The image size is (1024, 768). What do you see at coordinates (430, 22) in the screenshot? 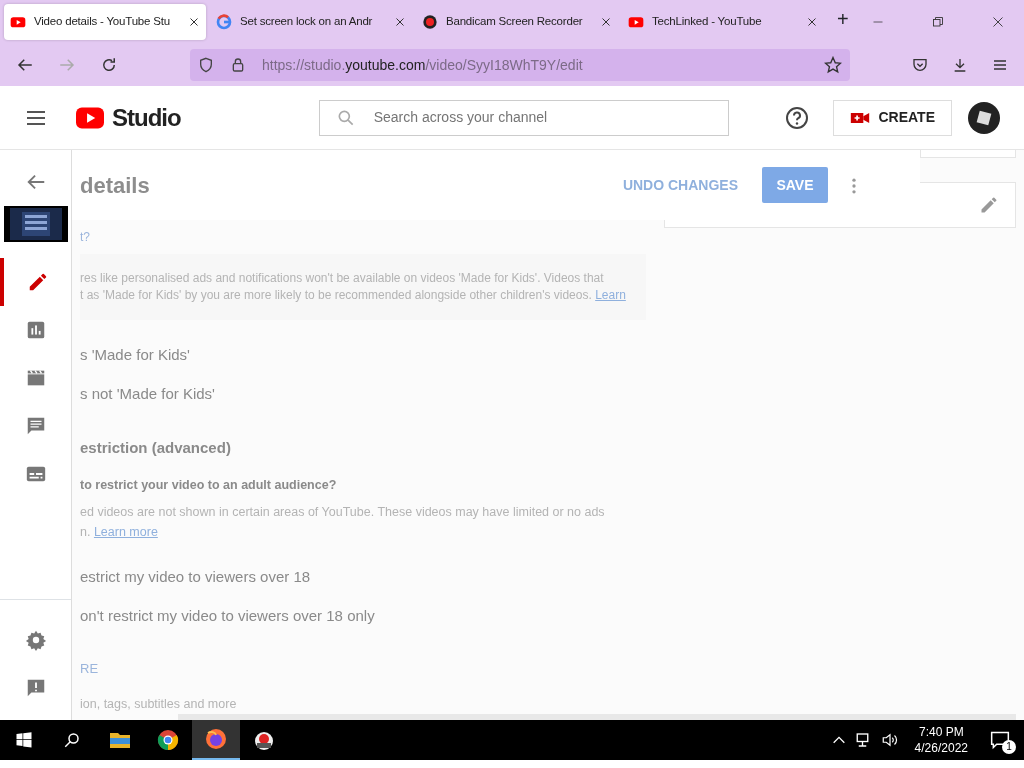
I see `record-icon` at bounding box center [430, 22].